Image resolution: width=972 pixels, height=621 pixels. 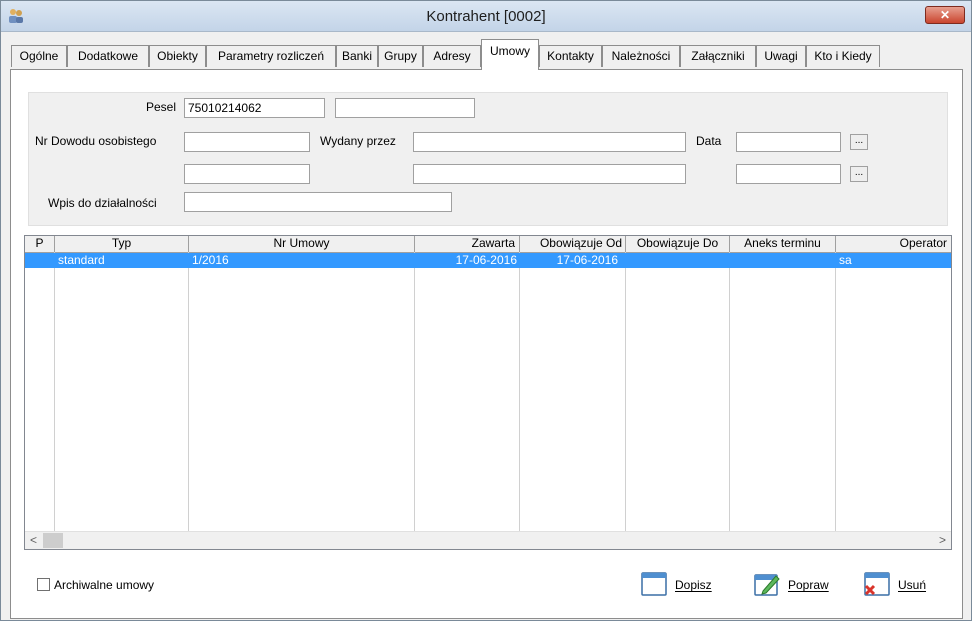 I want to click on tab-obiekty: Obiekty, so click(x=177, y=56).